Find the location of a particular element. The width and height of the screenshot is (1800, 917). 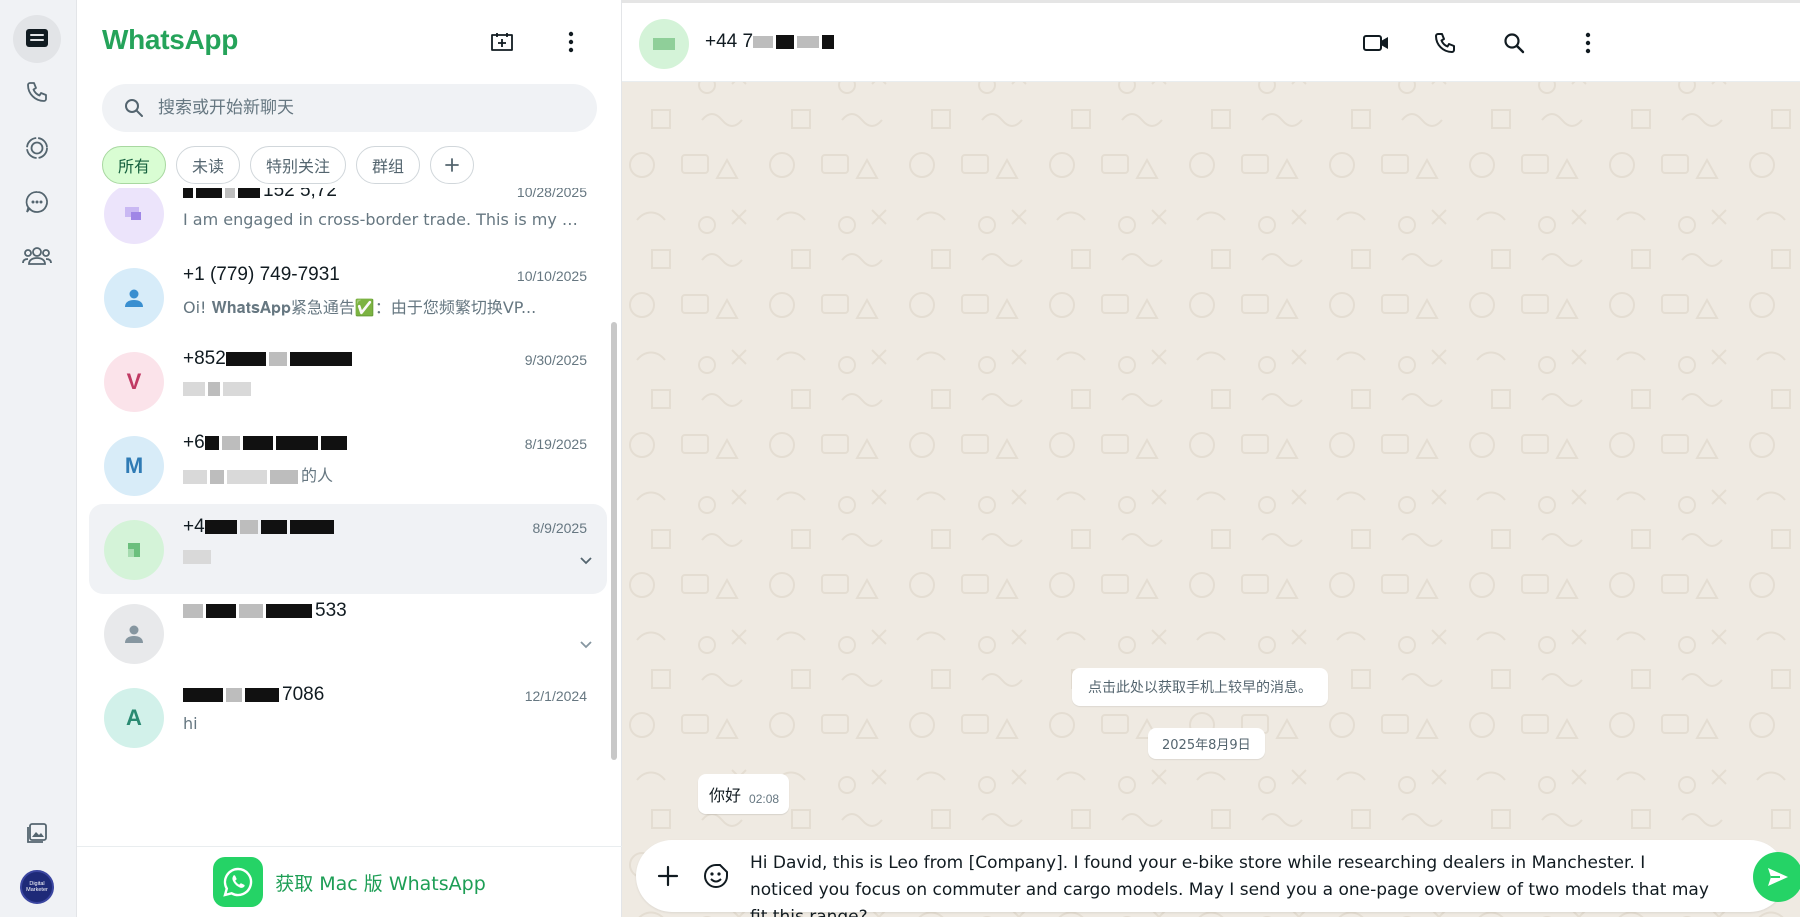

chat-row: 533 is located at coordinates (348, 633).